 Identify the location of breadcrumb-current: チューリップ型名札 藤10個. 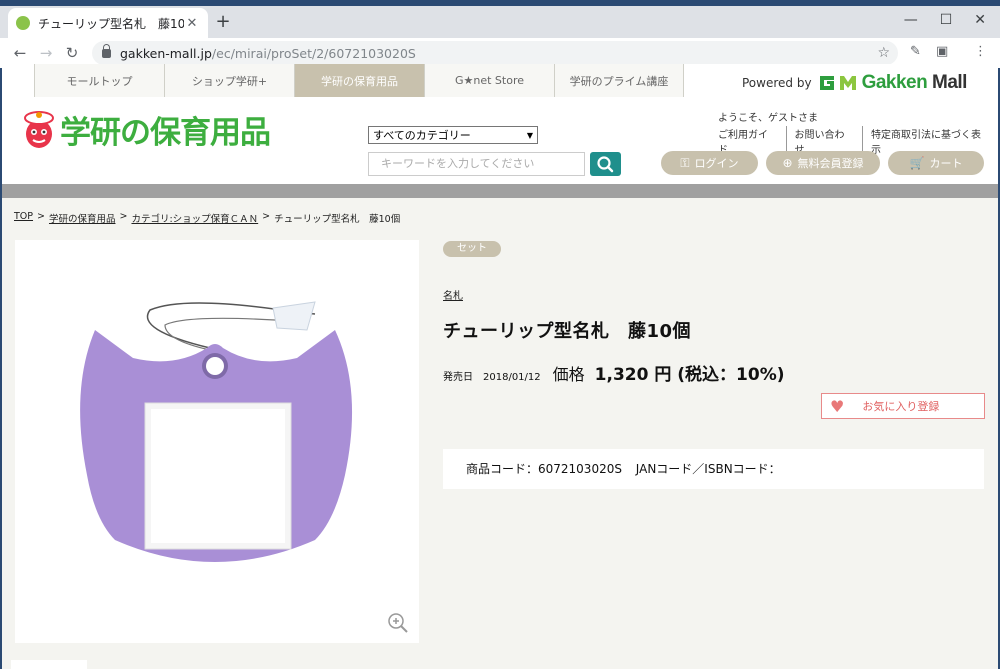
(337, 219).